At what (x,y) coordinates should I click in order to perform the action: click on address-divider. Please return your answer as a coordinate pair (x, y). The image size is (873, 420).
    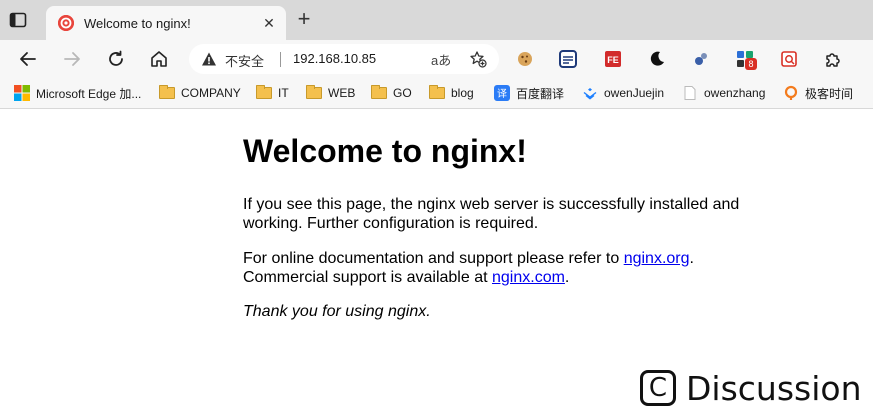
    Looking at the image, I should click on (280, 59).